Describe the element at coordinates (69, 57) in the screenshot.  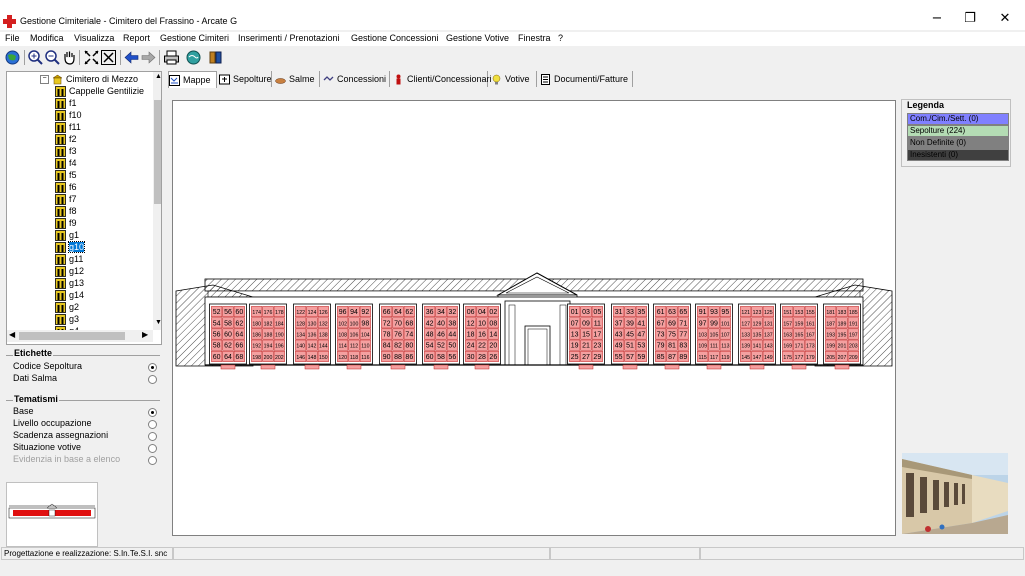
I see `pan-hand-icon` at that location.